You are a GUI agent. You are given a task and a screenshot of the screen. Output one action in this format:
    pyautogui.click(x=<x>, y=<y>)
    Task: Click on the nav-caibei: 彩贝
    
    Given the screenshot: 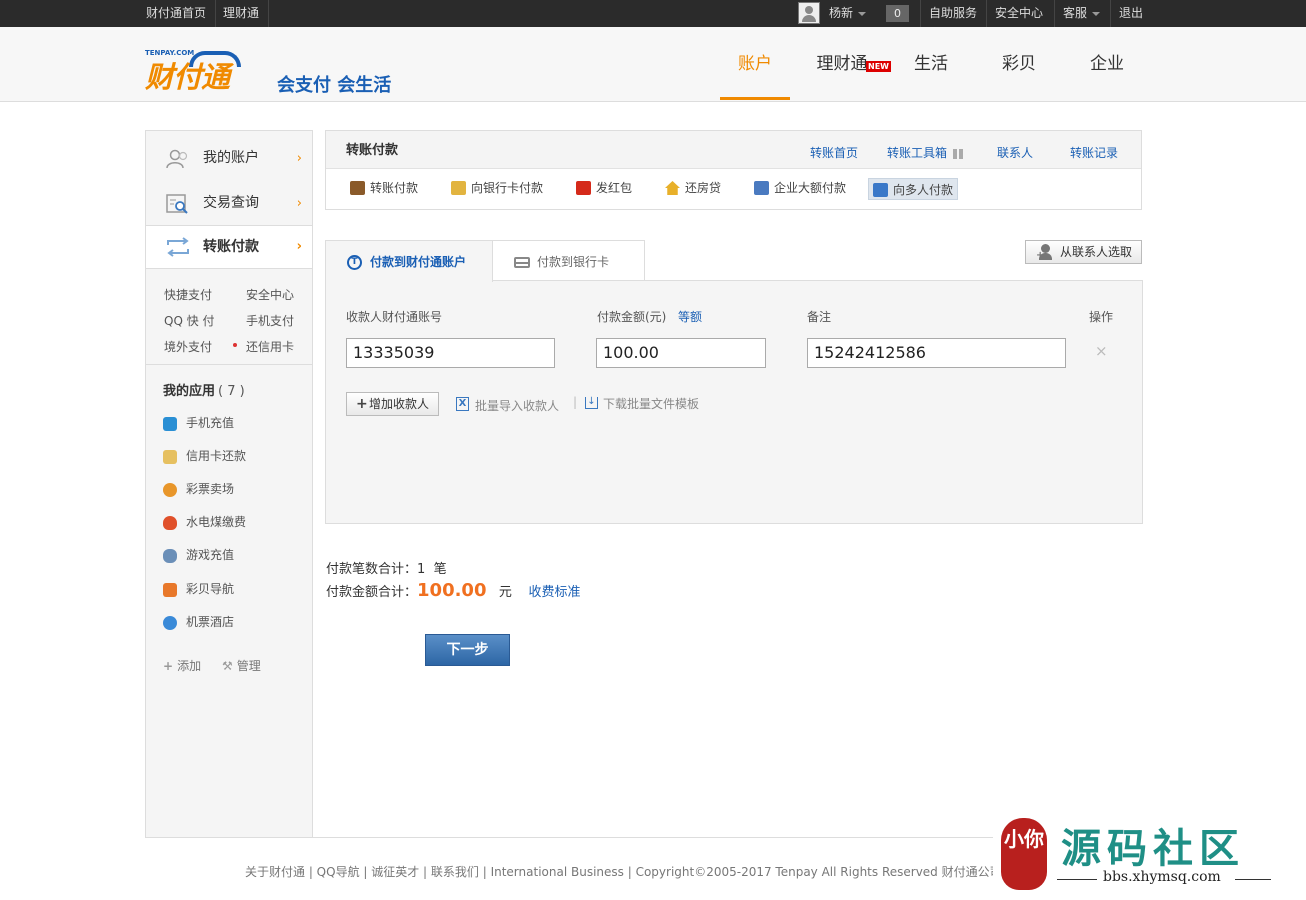 What is the action you would take?
    pyautogui.click(x=1019, y=64)
    